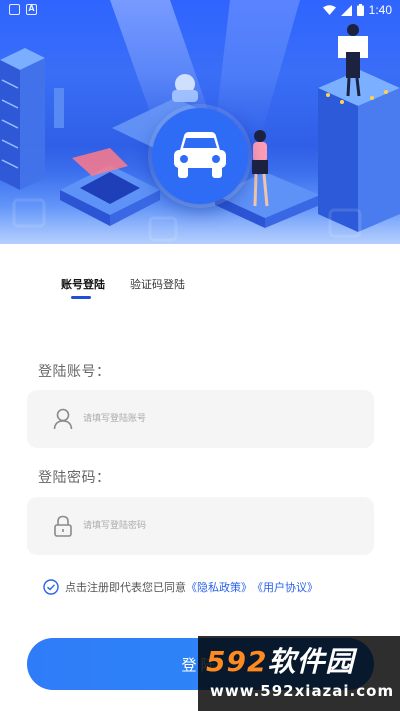 Image resolution: width=400 pixels, height=711 pixels. What do you see at coordinates (51, 587) in the screenshot?
I see `check-circle-icon` at bounding box center [51, 587].